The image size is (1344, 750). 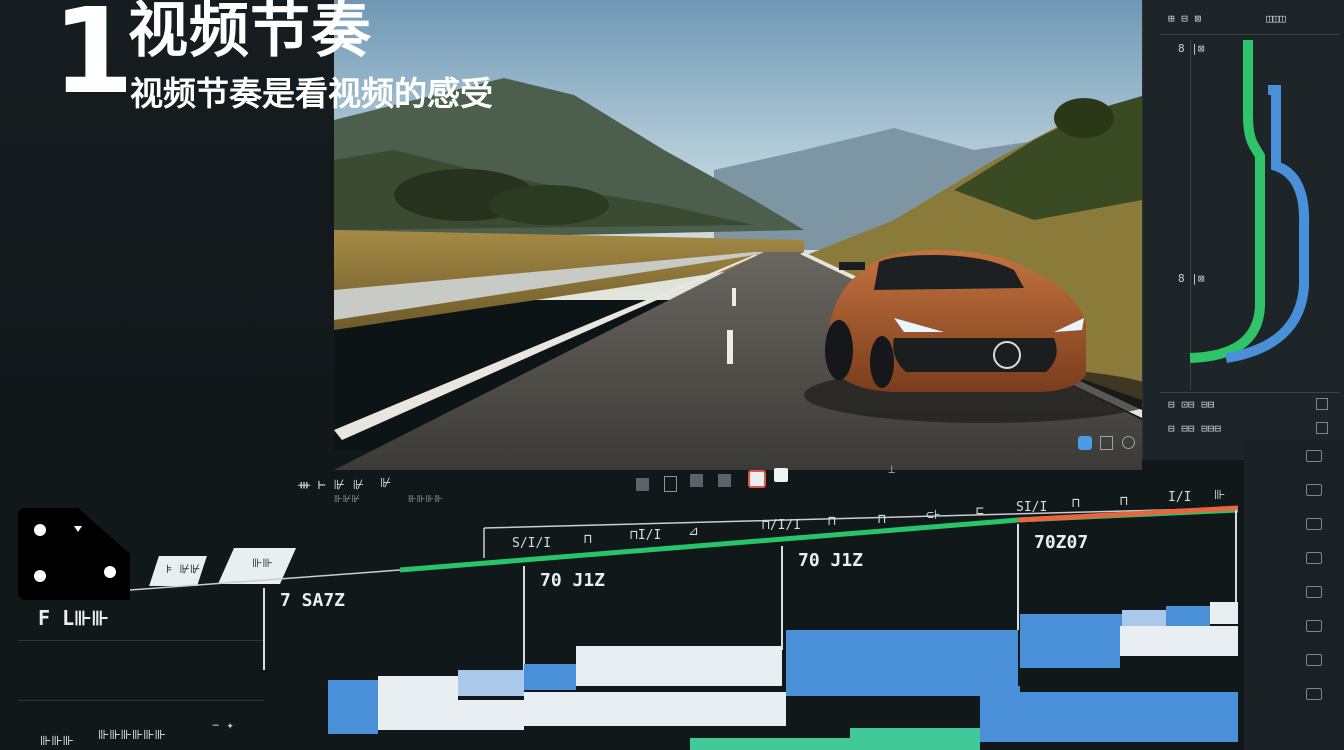 What do you see at coordinates (693, 531) in the screenshot?
I see `ruler-label: ⊿` at bounding box center [693, 531].